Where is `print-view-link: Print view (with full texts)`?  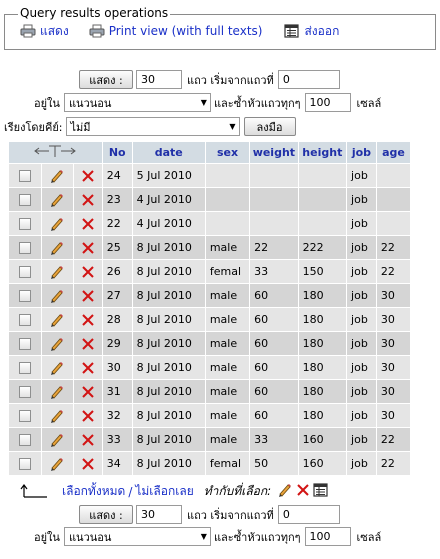 print-view-link: Print view (with full texts) is located at coordinates (176, 31).